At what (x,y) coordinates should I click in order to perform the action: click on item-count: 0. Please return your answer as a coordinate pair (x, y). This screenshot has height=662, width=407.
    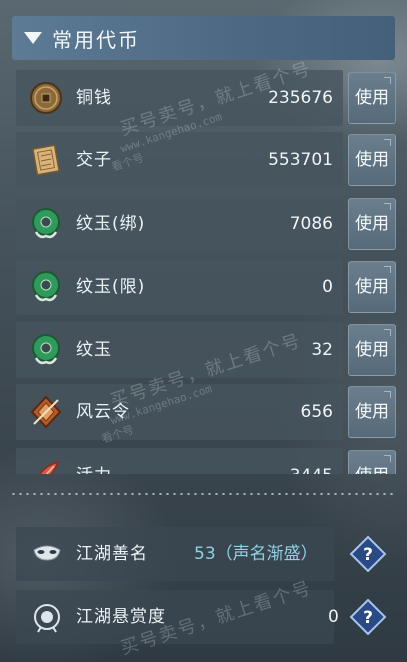
    Looking at the image, I should click on (327, 287).